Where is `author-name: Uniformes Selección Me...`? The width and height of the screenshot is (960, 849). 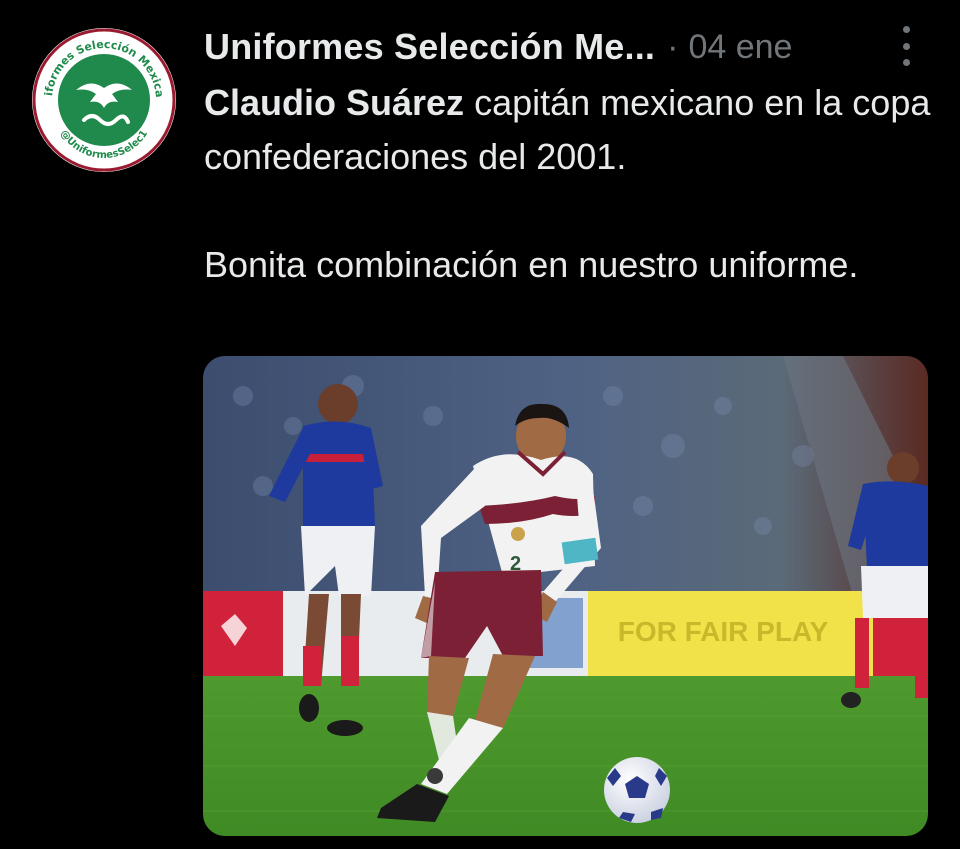
author-name: Uniformes Selección Me... is located at coordinates (429, 47).